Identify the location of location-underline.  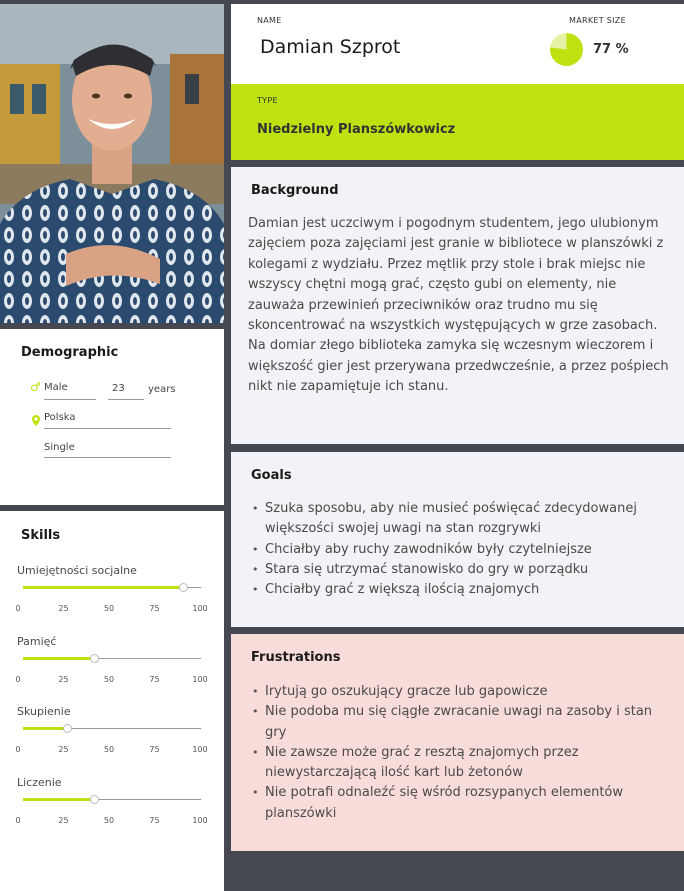
(107, 428).